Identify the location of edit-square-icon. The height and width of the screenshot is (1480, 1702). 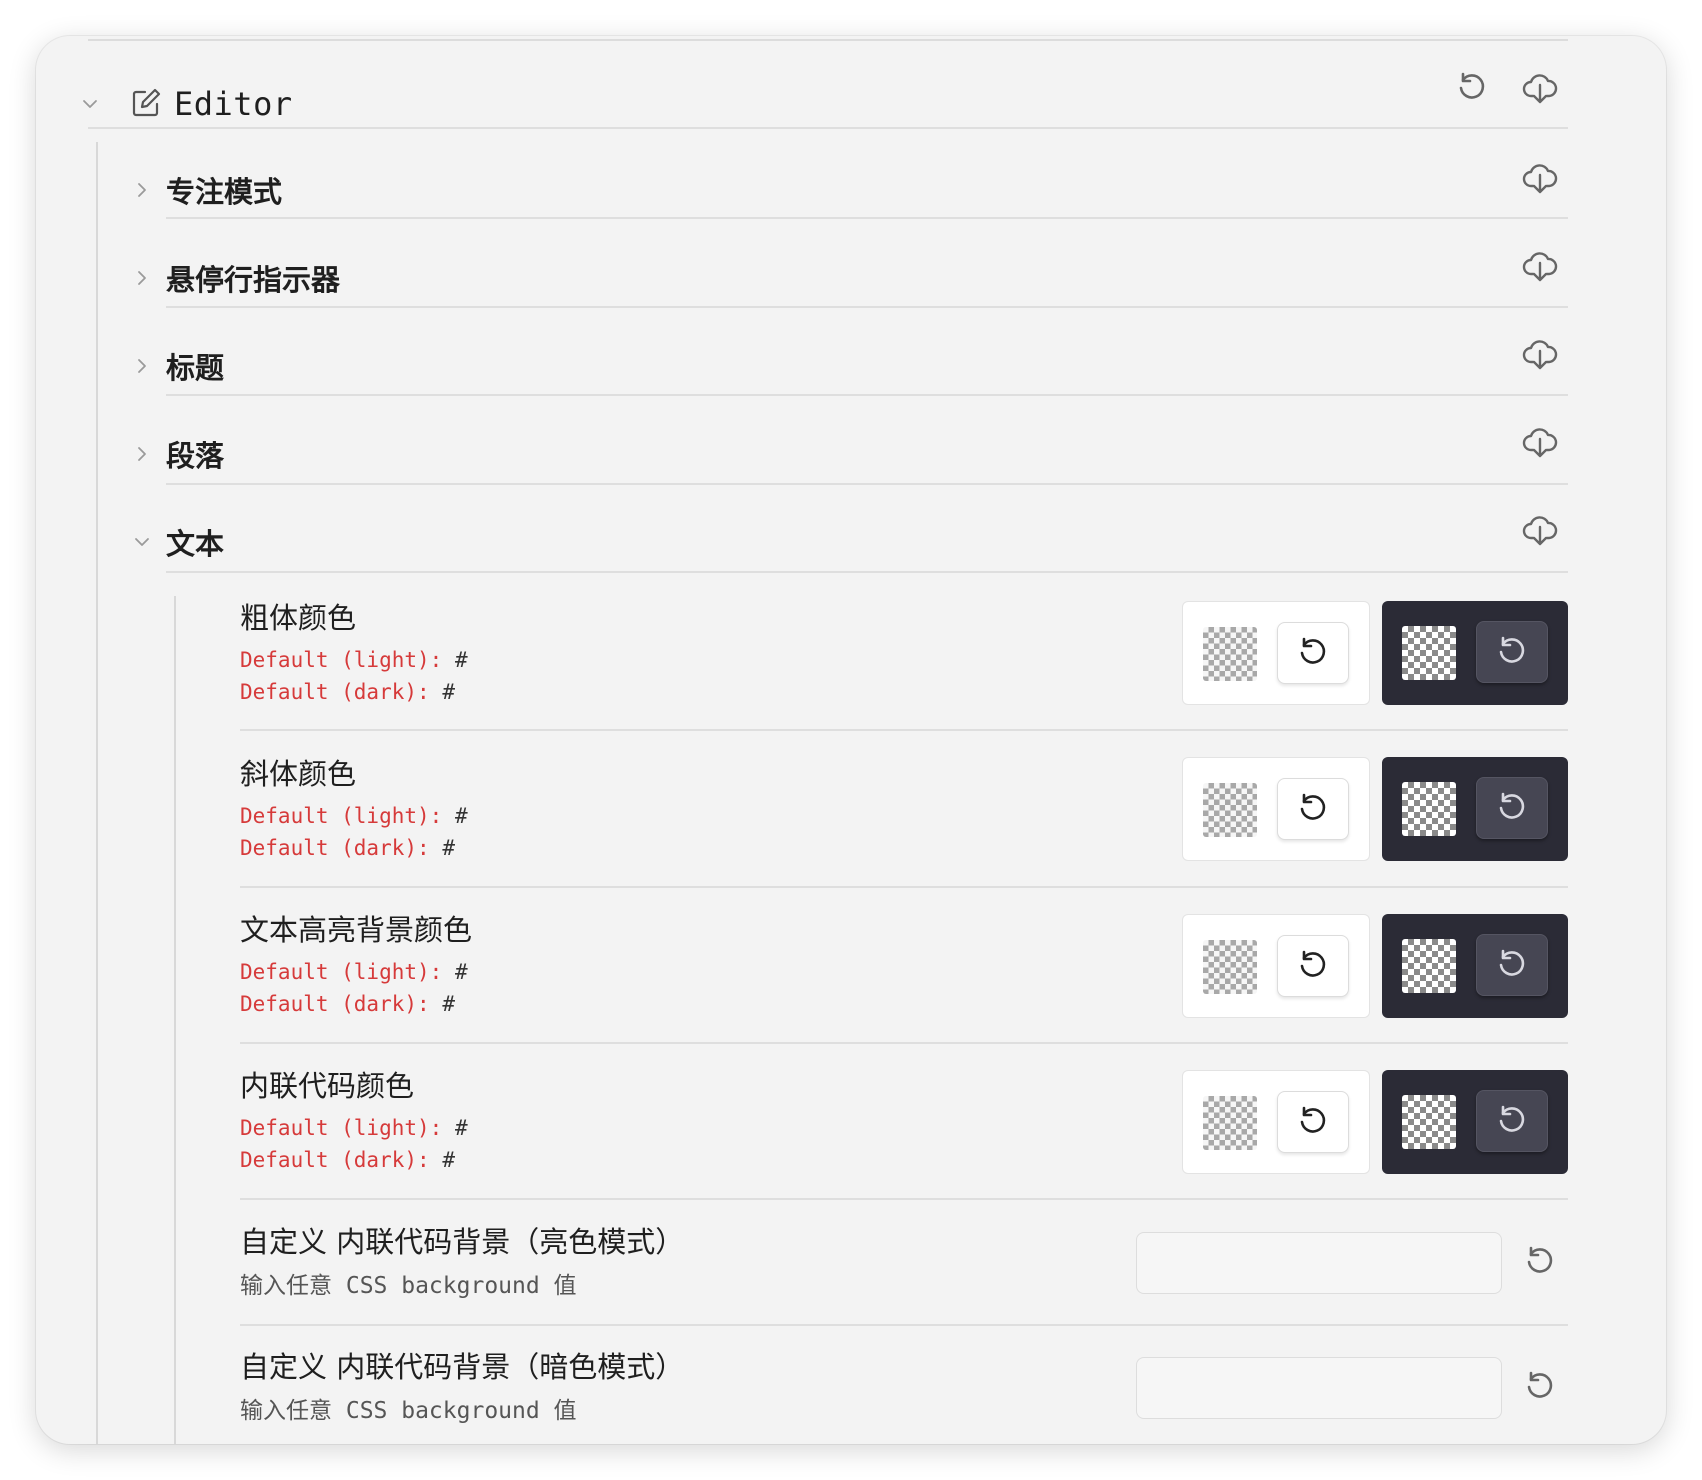
(146, 103).